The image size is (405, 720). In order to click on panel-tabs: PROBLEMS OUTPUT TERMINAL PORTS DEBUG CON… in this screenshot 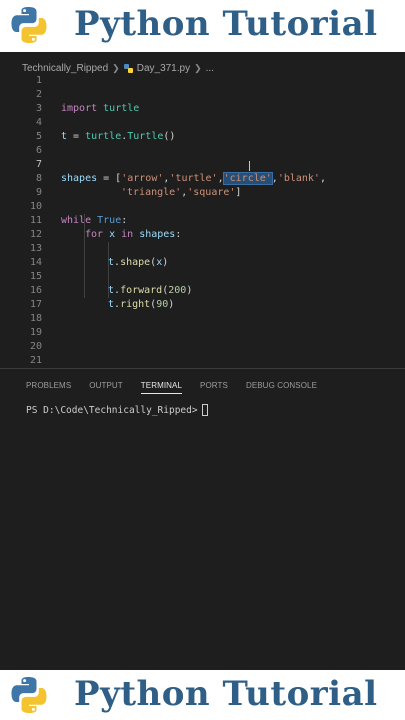, I will do `click(180, 387)`.